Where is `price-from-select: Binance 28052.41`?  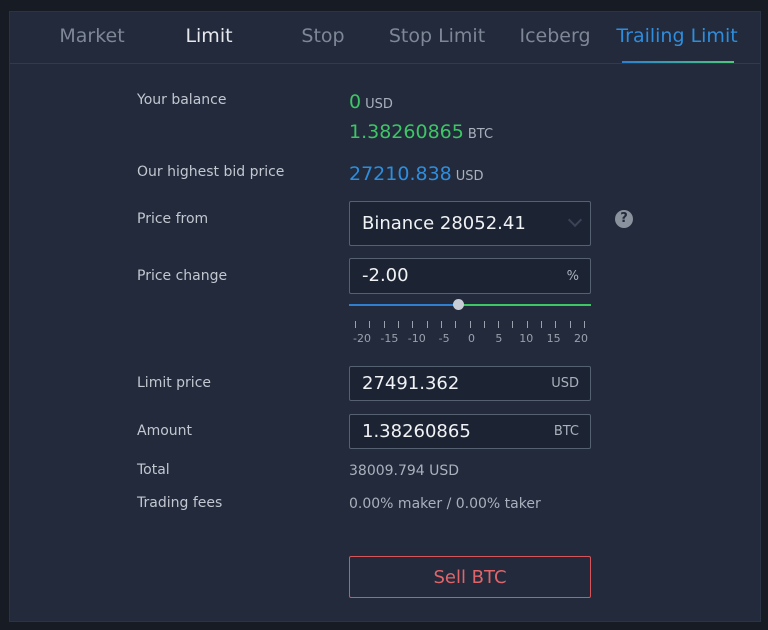
price-from-select: Binance 28052.41 is located at coordinates (470, 223).